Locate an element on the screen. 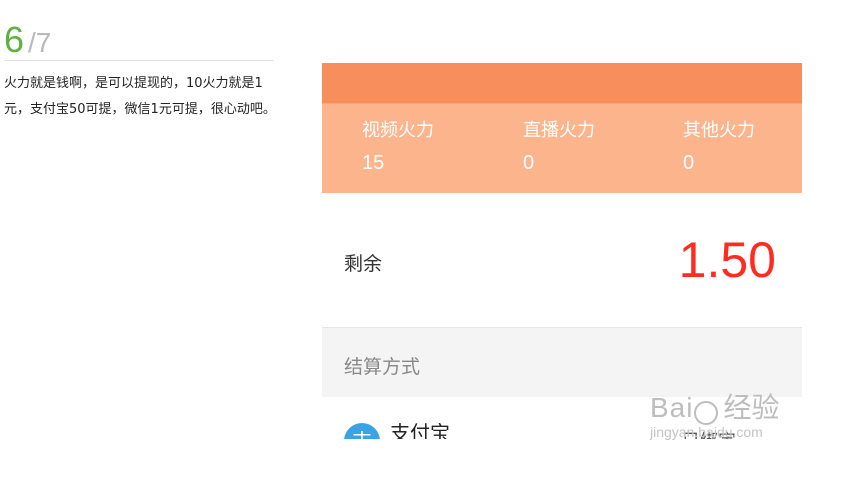 This screenshot has width=849, height=482. stats-panel: 视频火力 15 直播火力 0 其他火力 0 is located at coordinates (562, 148).